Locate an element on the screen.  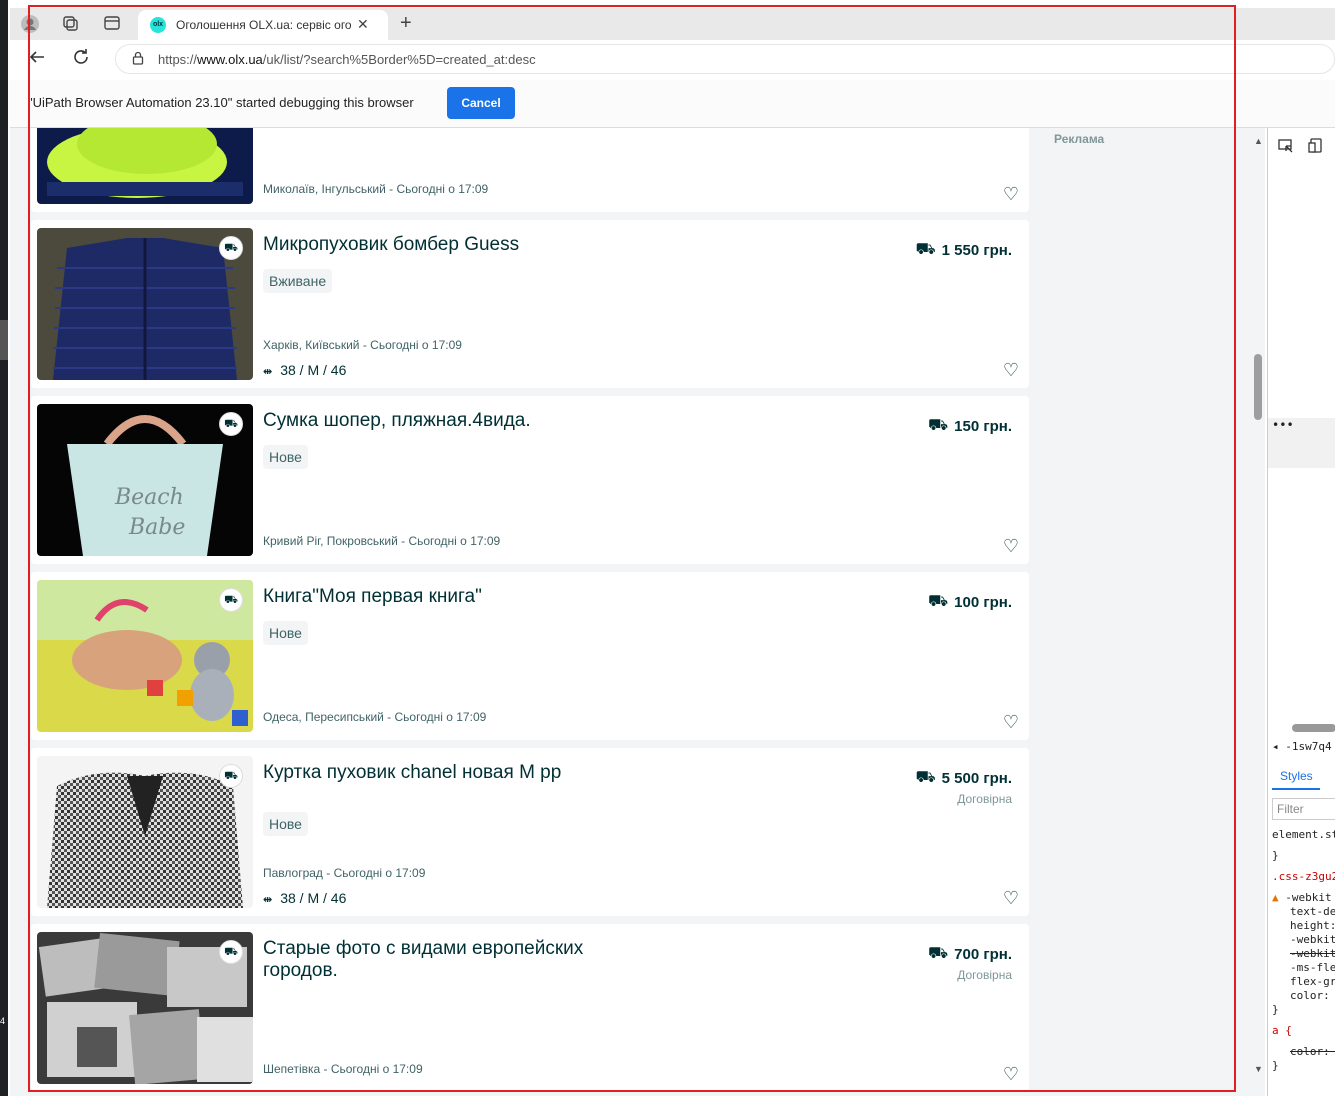
tab-olx: olx Оголошення OLX.ua: сервіс ого ✕ is located at coordinates (263, 25).